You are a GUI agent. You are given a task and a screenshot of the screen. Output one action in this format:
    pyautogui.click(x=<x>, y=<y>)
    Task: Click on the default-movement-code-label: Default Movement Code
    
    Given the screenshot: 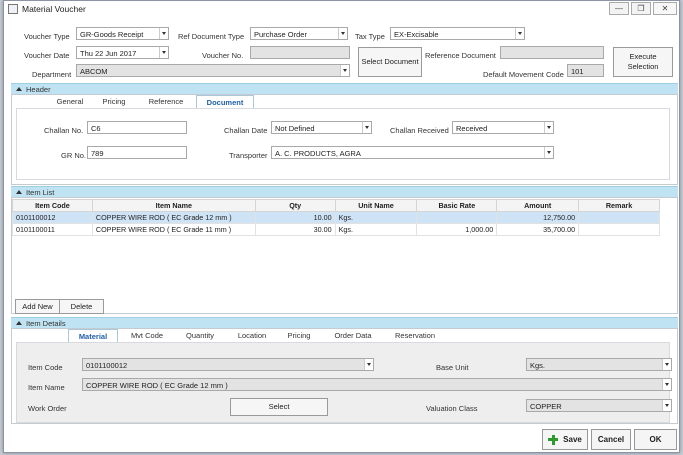 What is the action you would take?
    pyautogui.click(x=523, y=74)
    